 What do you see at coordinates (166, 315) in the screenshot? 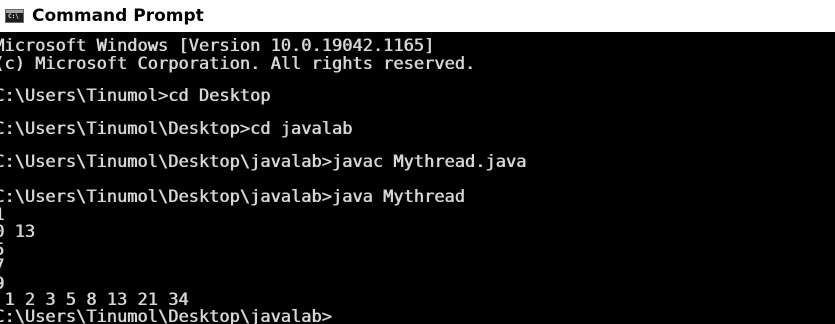
I see `console-prompt-line: C:\Users\Tinumol\Desktop\javalab>` at bounding box center [166, 315].